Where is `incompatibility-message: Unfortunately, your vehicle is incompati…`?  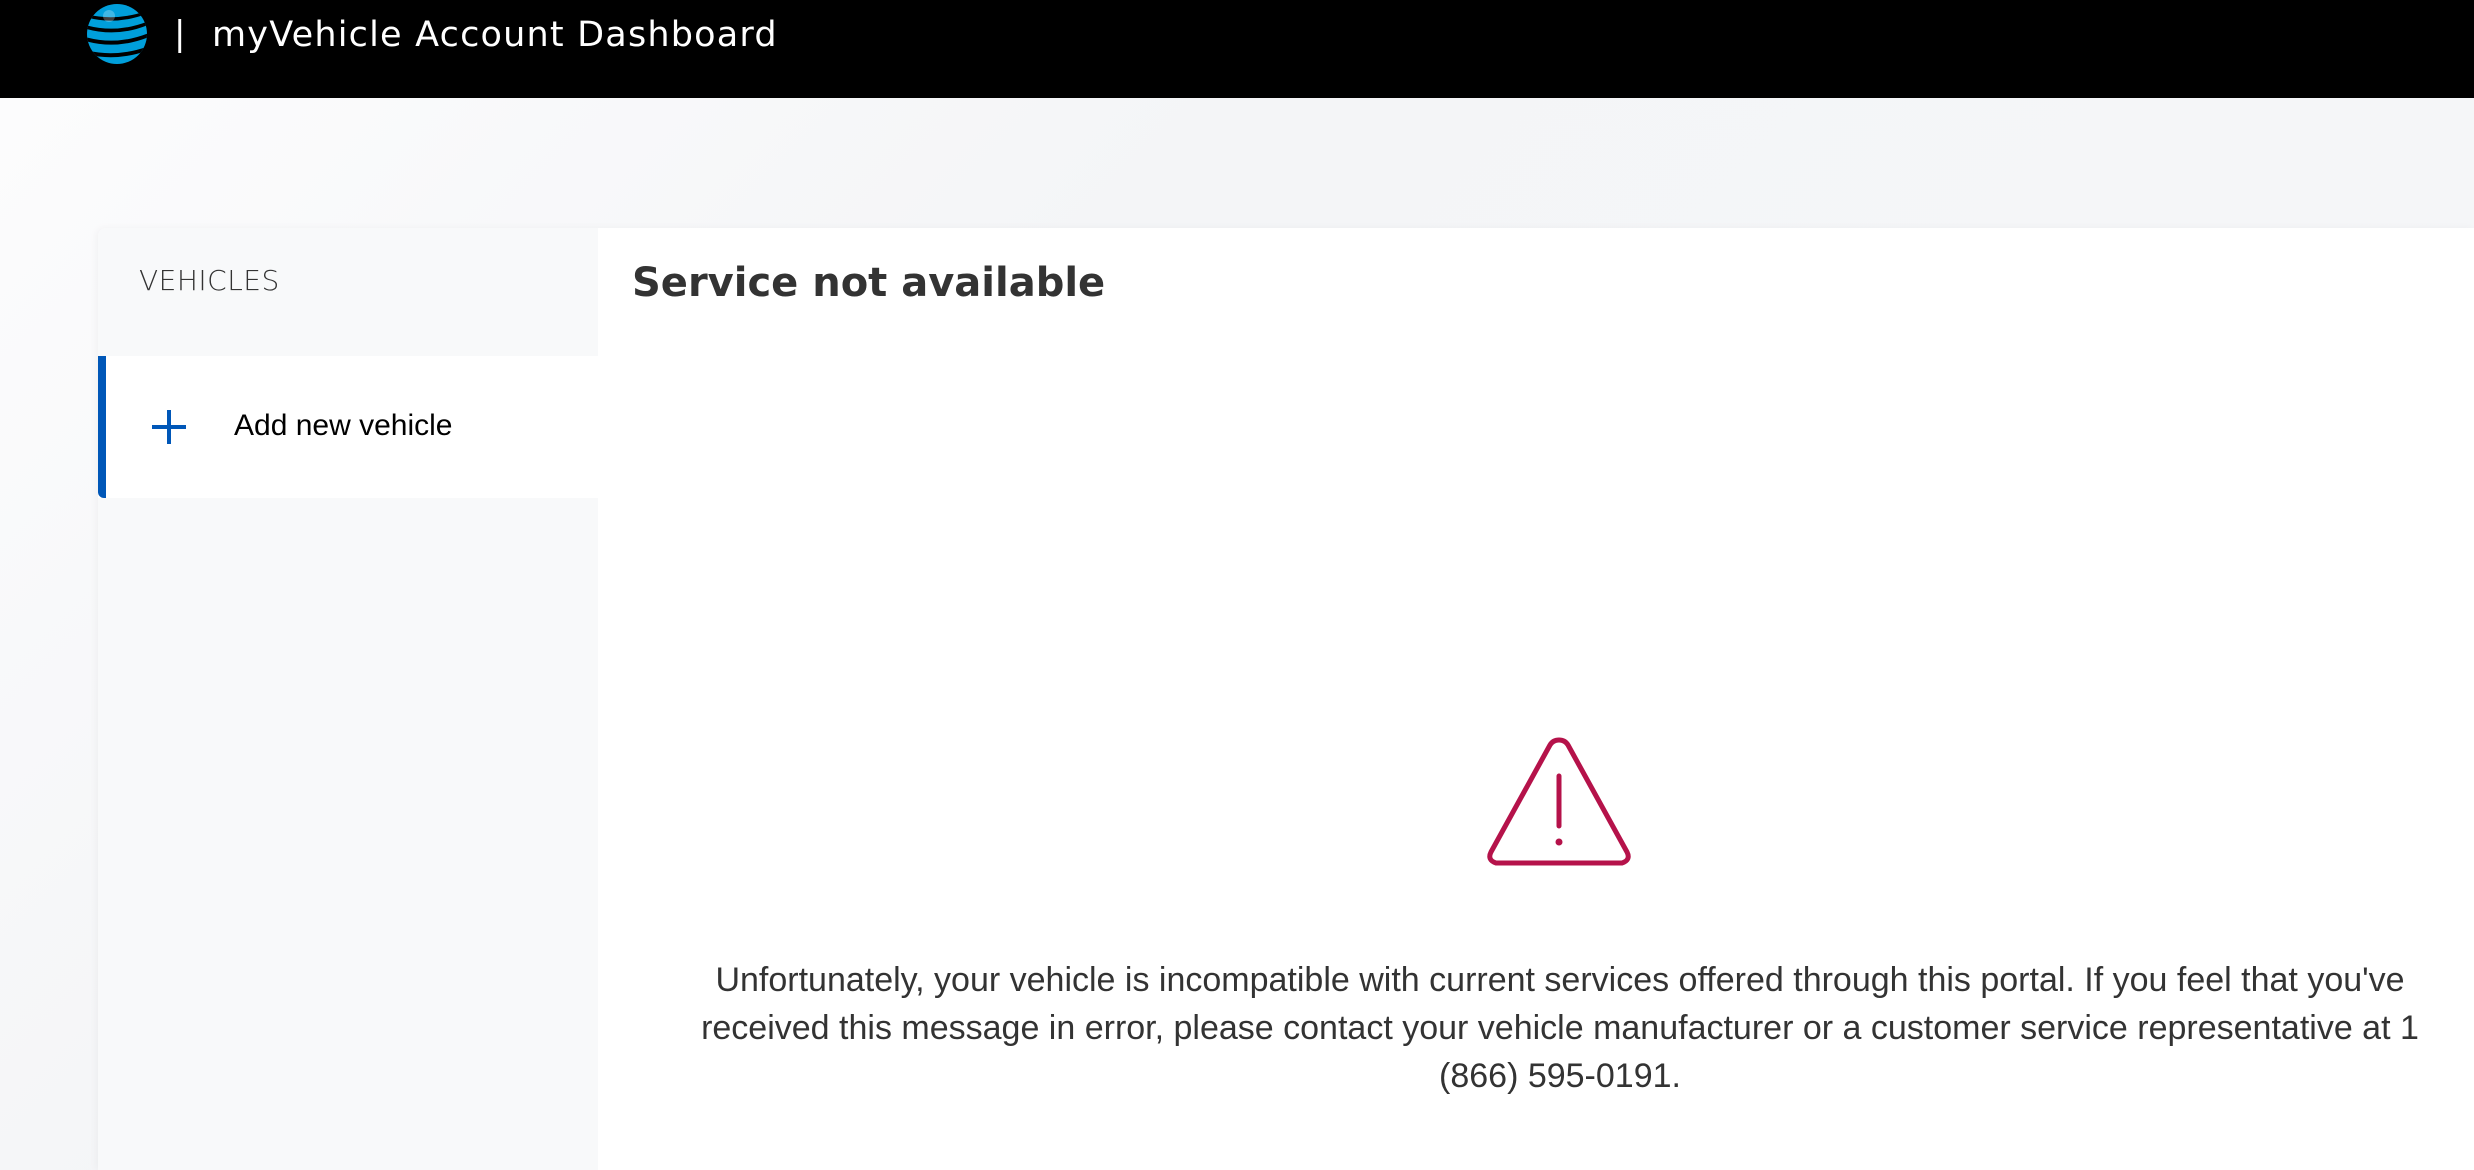 incompatibility-message: Unfortunately, your vehicle is incompati… is located at coordinates (1560, 1028).